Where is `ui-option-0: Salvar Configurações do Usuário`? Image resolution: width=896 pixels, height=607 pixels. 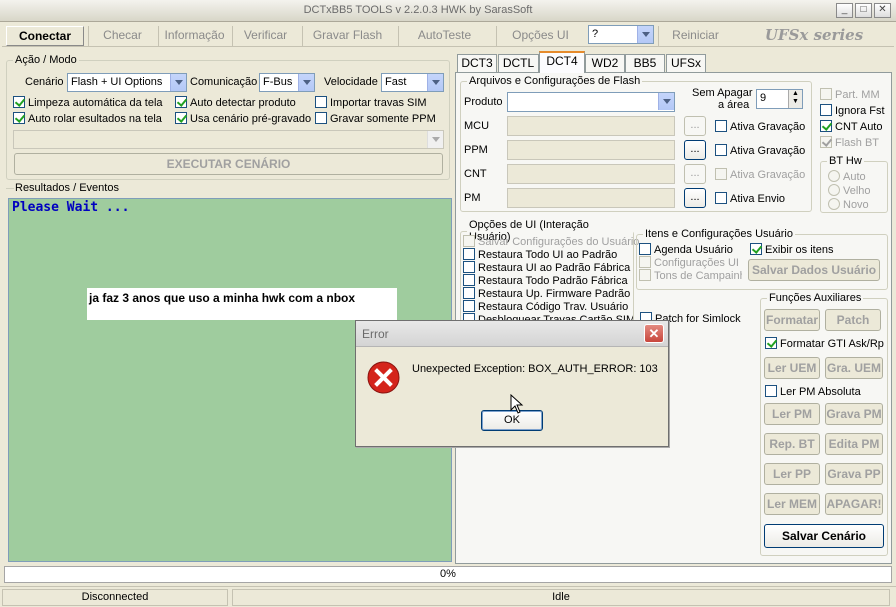 ui-option-0: Salvar Configurações do Usuário is located at coordinates (551, 241).